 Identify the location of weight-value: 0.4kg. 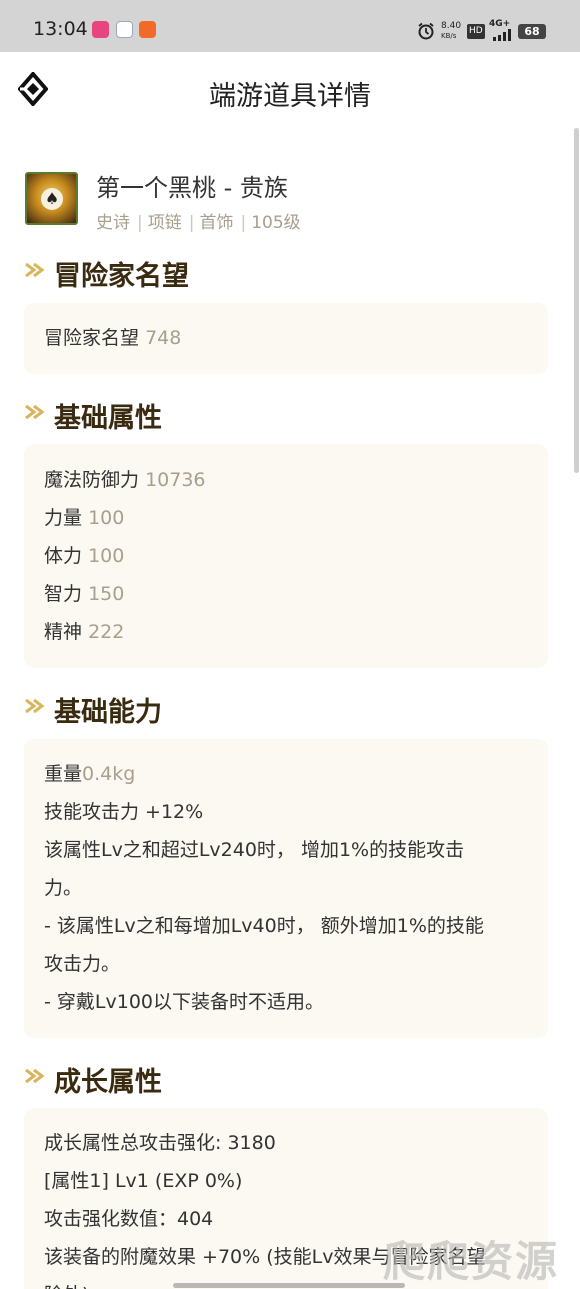
(109, 774).